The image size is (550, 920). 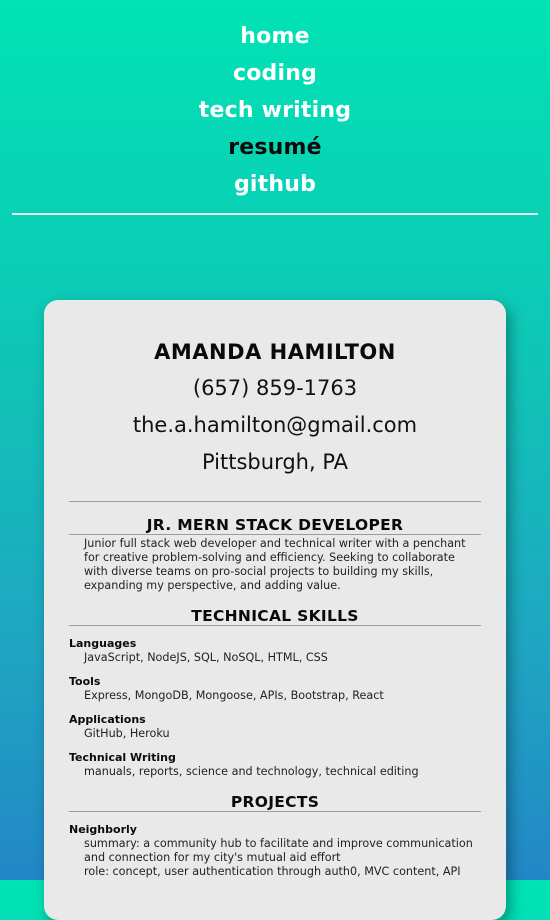 What do you see at coordinates (275, 802) in the screenshot?
I see `projects-heading: PROJECTS` at bounding box center [275, 802].